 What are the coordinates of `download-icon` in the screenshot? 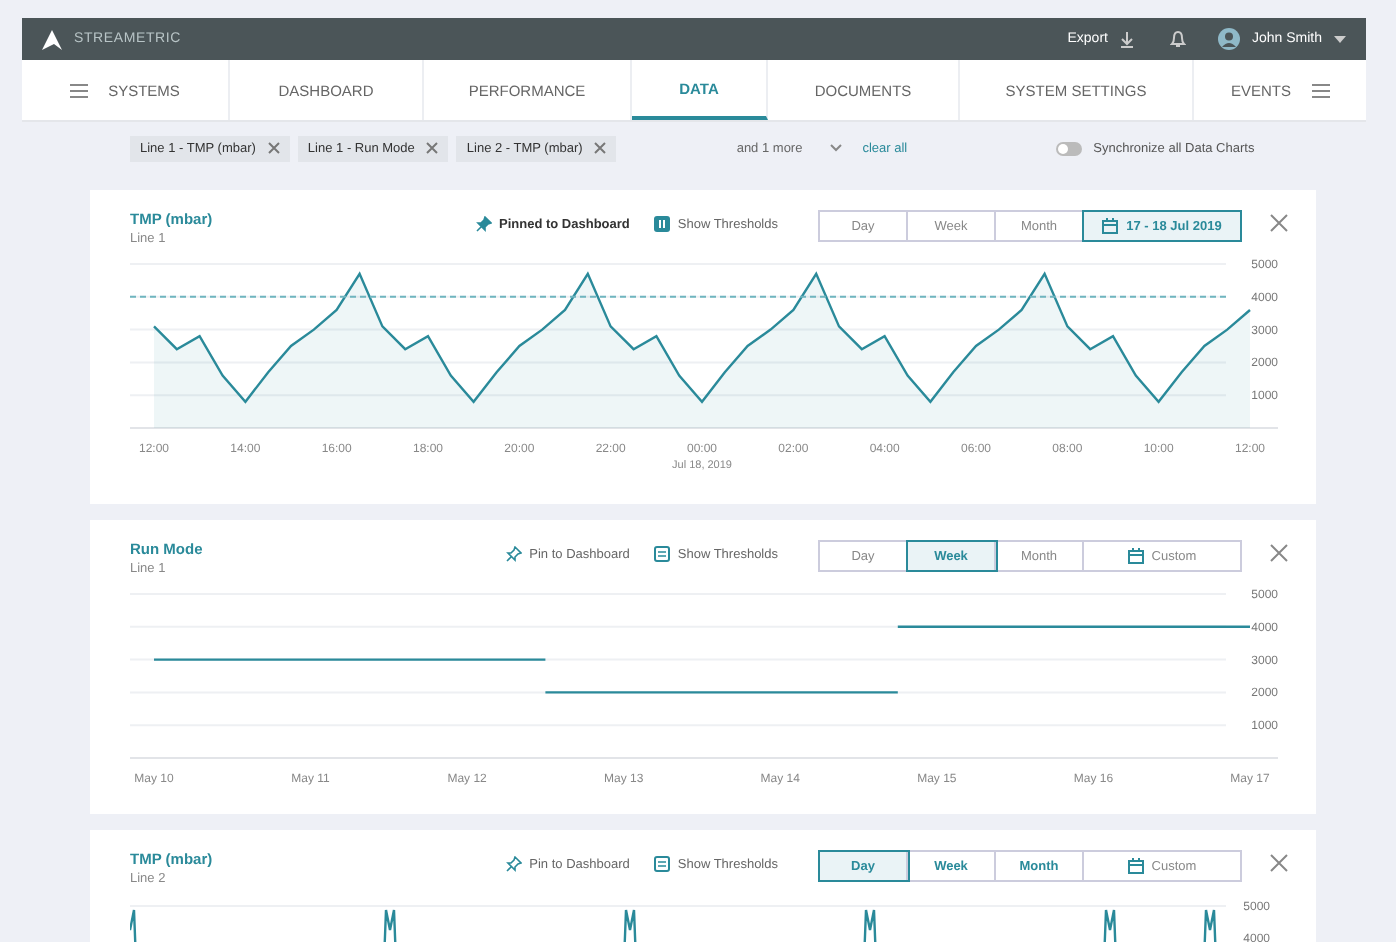 It's located at (1126, 39).